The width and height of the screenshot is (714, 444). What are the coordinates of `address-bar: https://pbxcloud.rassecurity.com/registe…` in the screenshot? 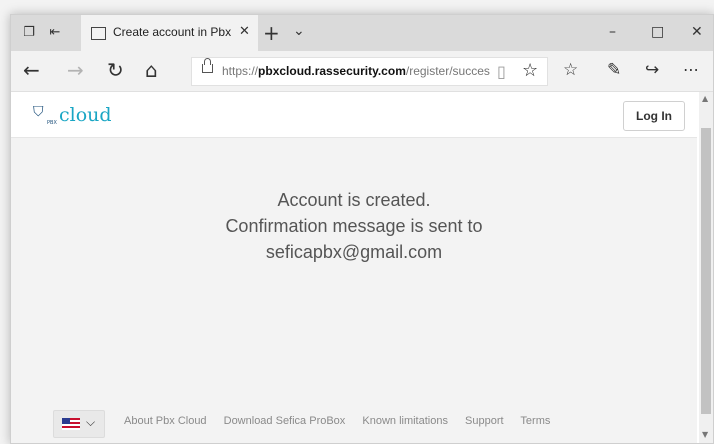 It's located at (369, 71).